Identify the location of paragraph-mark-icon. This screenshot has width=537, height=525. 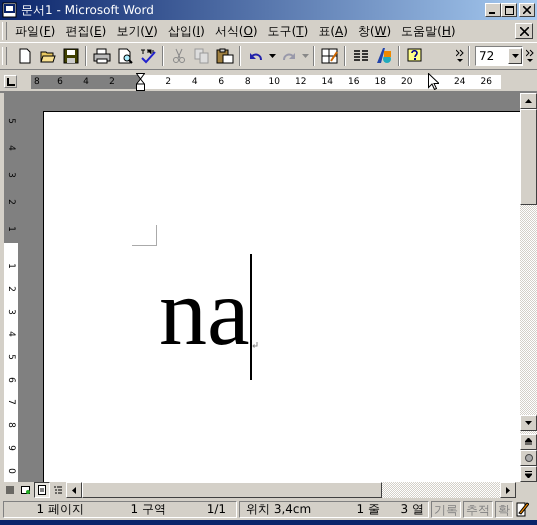
(255, 345).